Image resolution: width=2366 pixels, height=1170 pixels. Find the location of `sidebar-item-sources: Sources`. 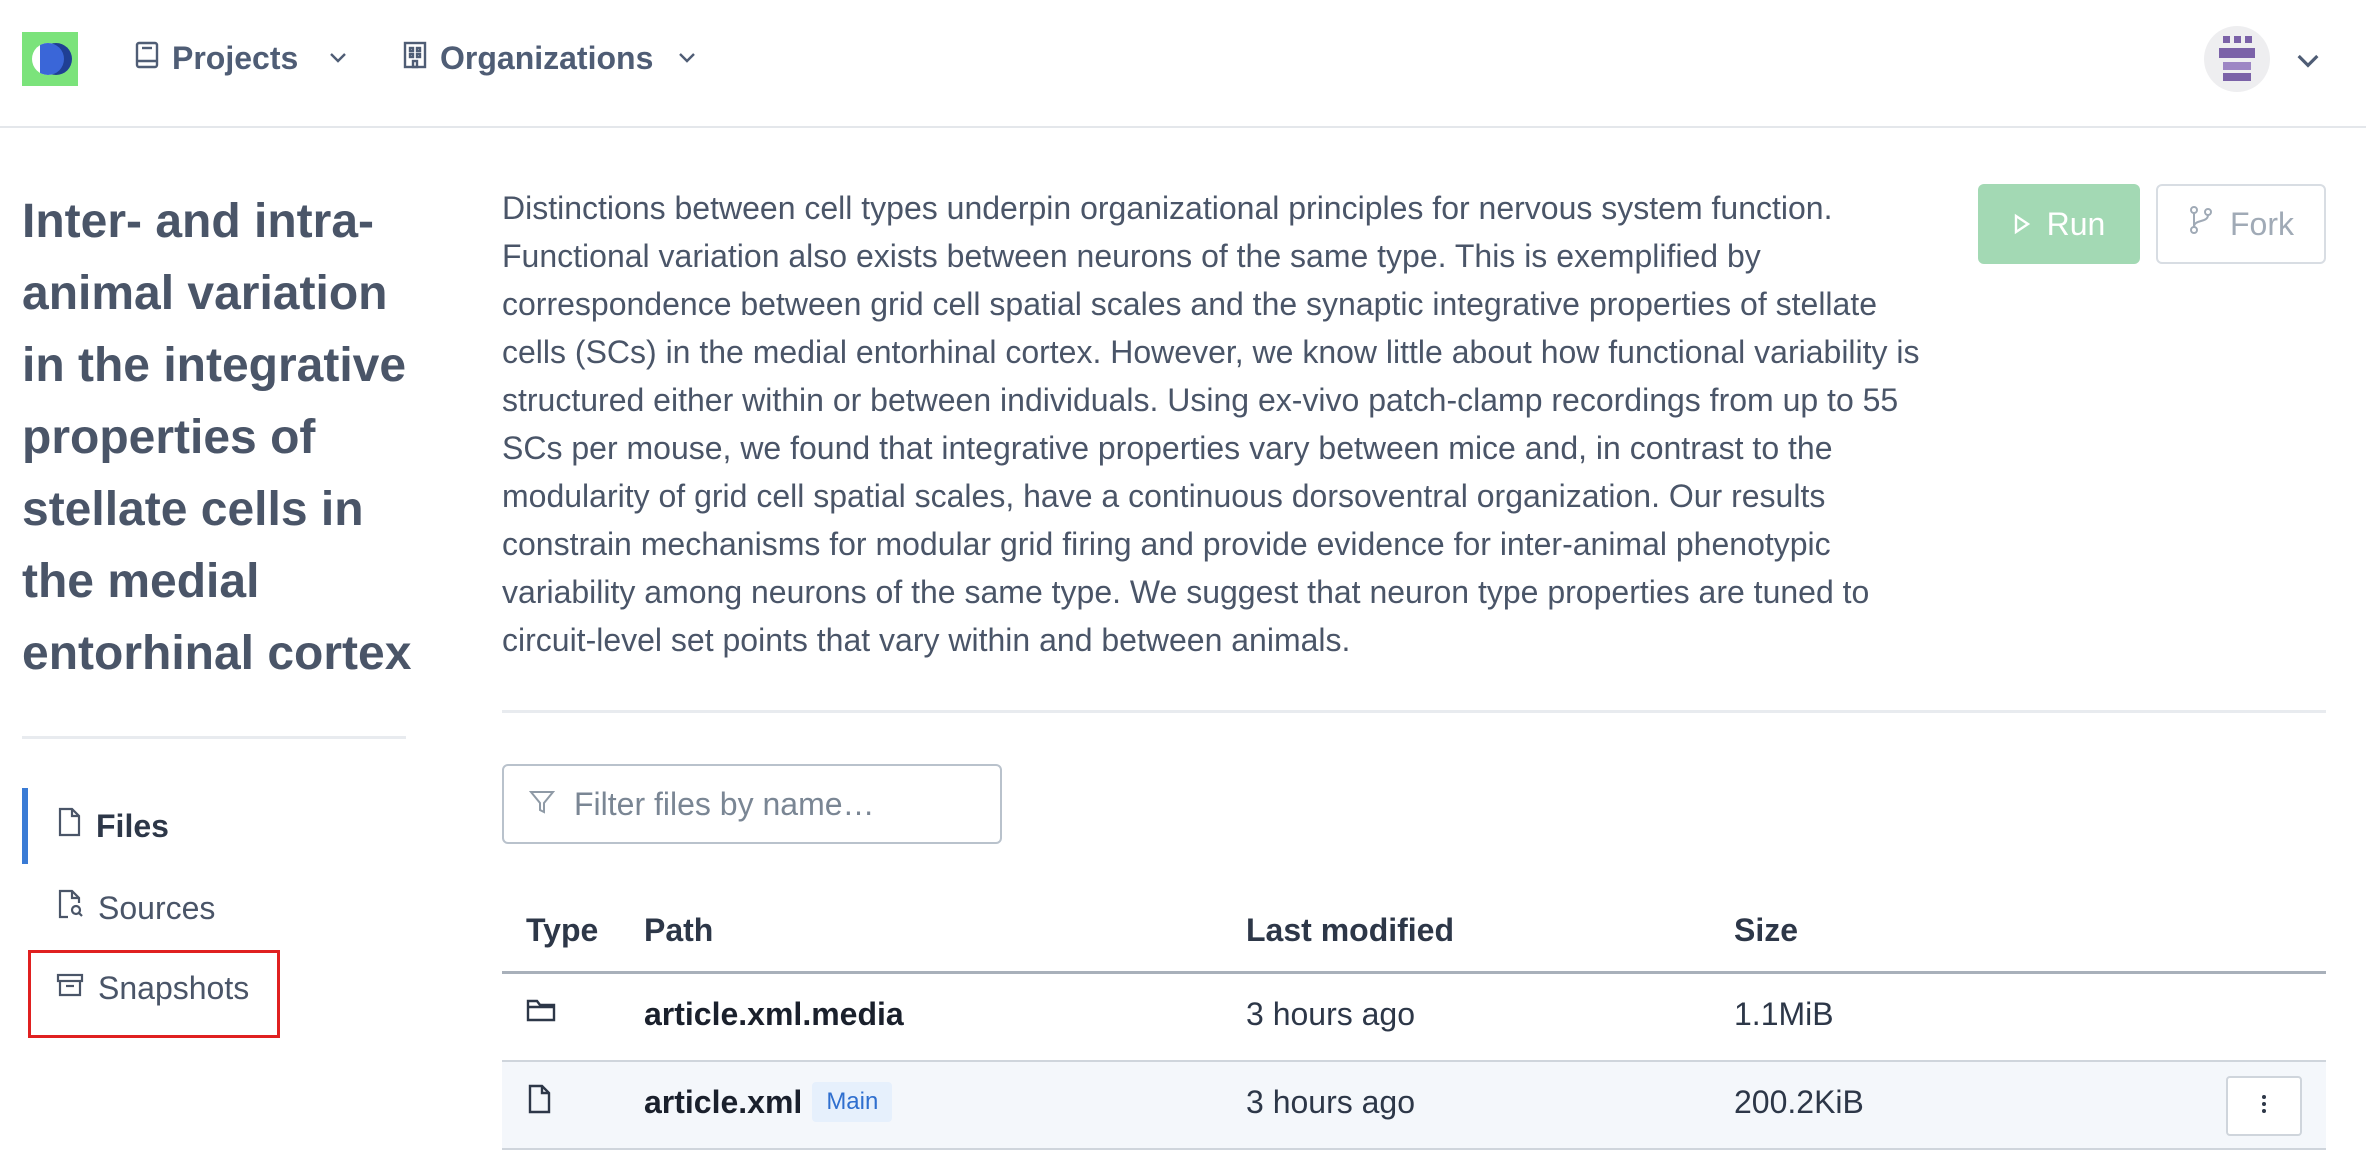

sidebar-item-sources: Sources is located at coordinates (197, 908).